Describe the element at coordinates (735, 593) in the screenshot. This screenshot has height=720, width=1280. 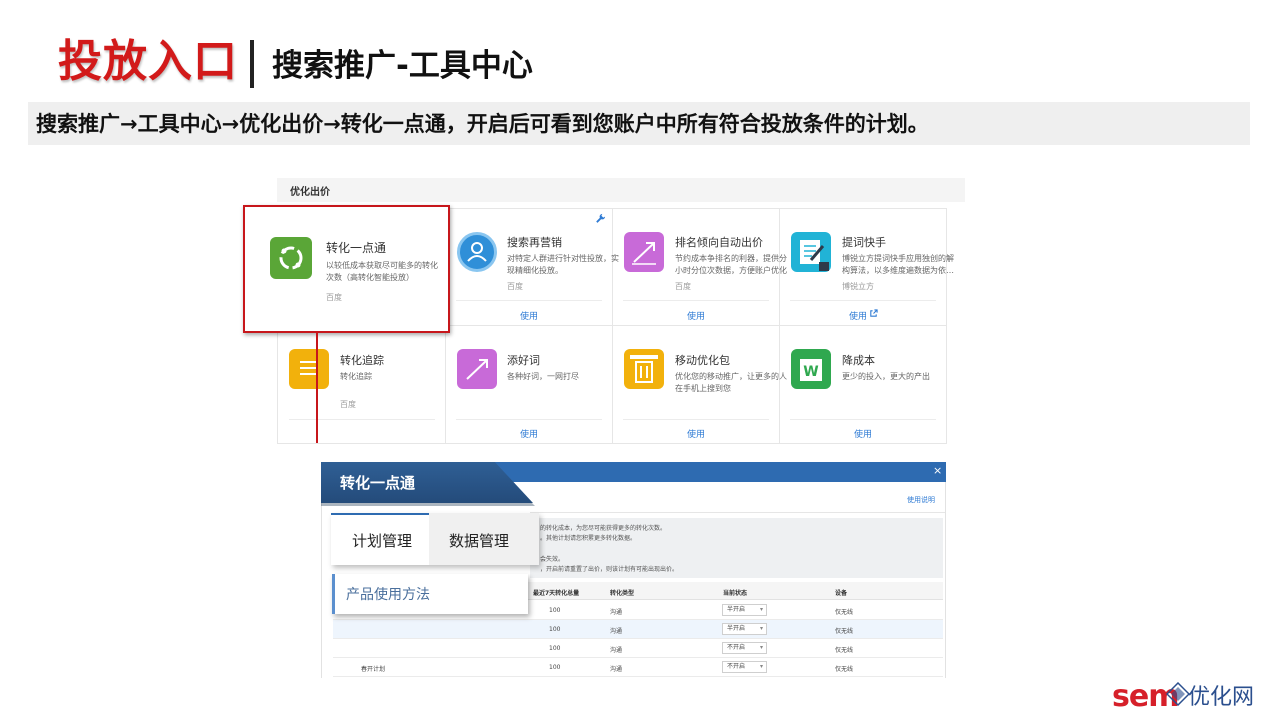
I see `column-header: 当前状态` at that location.